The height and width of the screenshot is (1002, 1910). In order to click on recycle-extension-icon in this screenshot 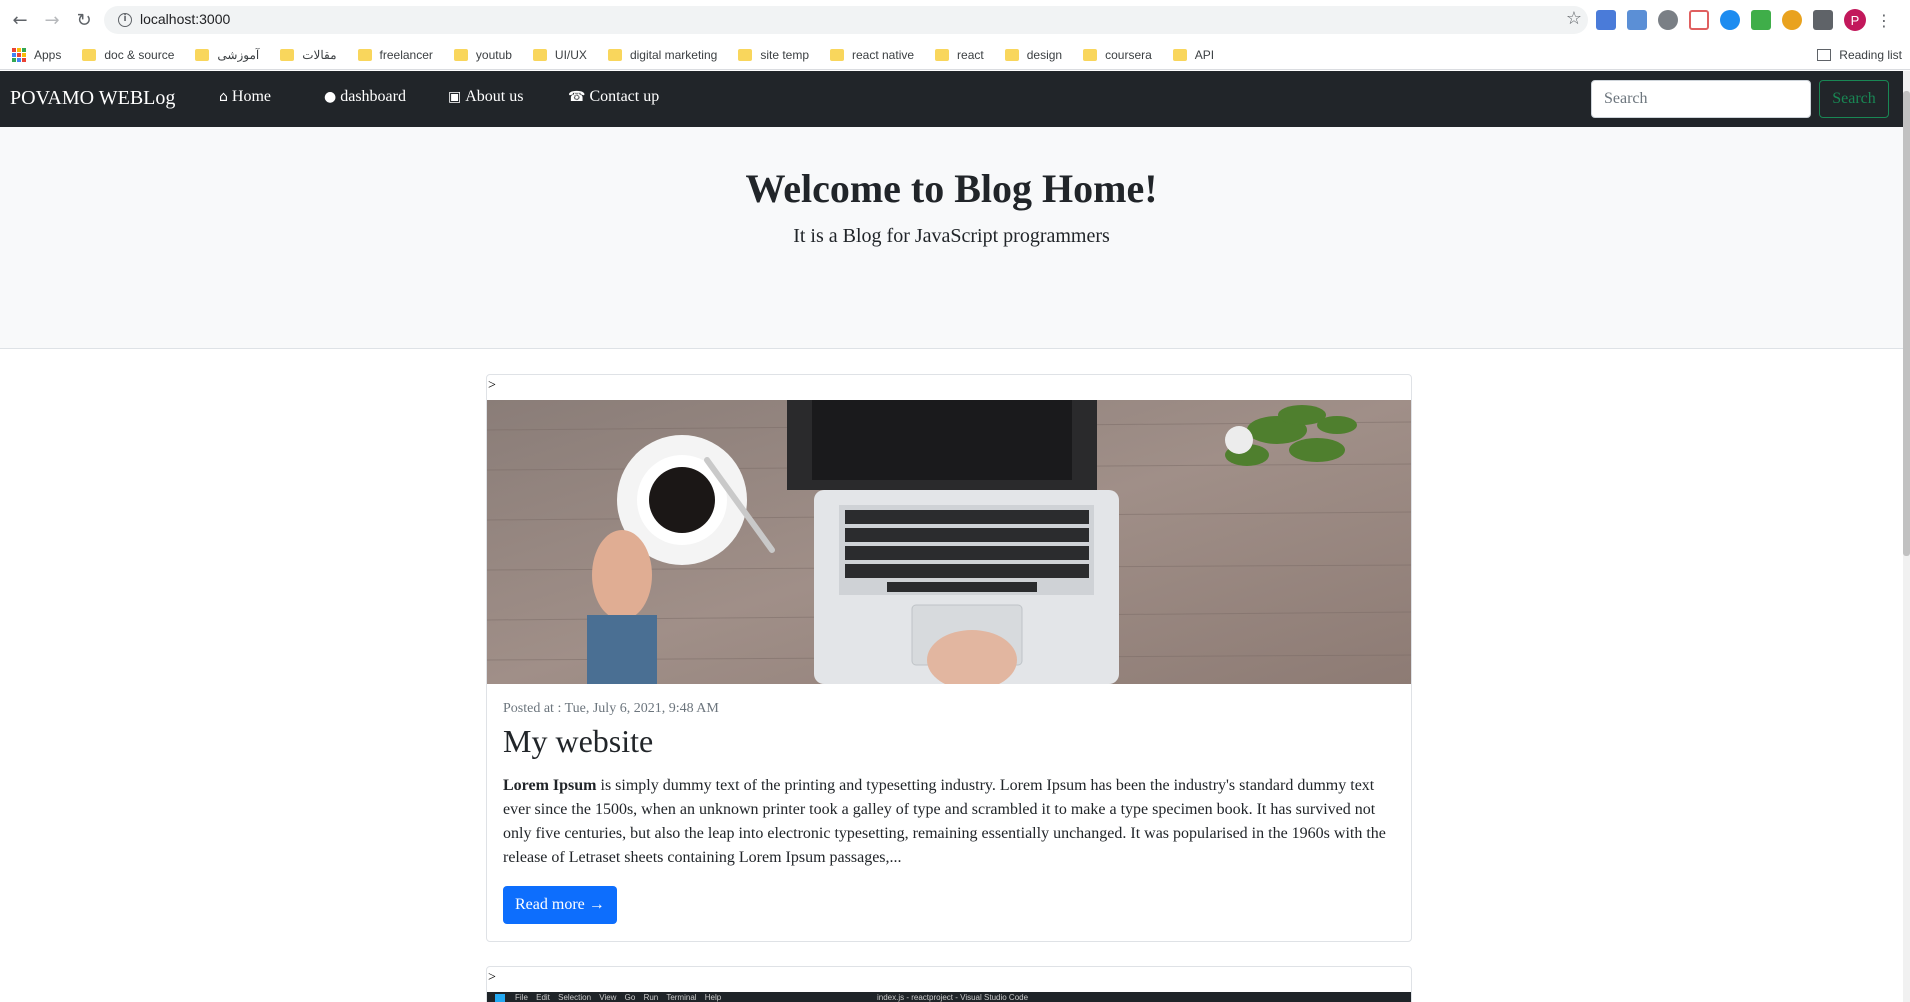, I will do `click(1668, 20)`.